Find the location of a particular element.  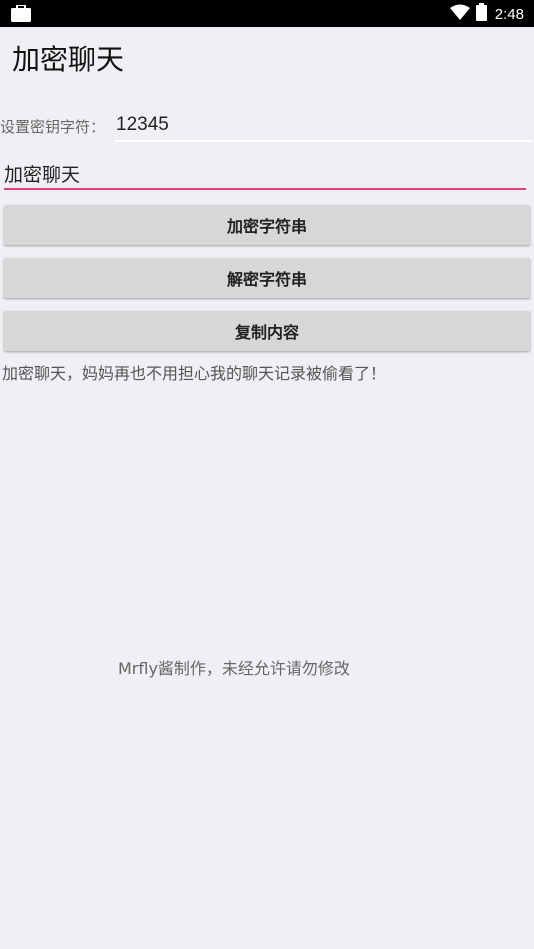

encrypt-button: 加密字符串 is located at coordinates (267, 225).